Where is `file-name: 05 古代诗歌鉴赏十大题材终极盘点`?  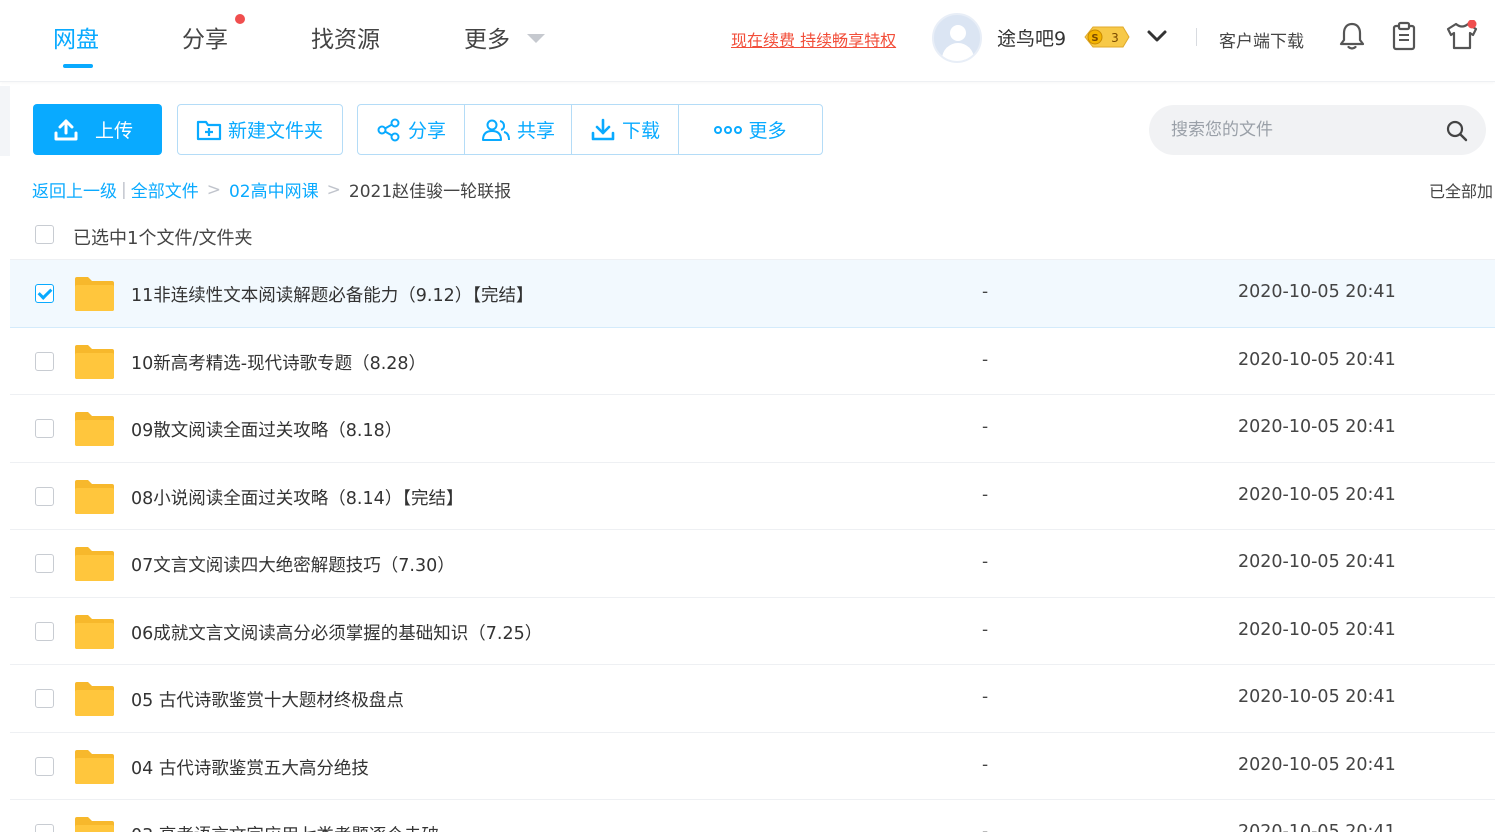
file-name: 05 古代诗歌鉴赏十大题材终极盘点 is located at coordinates (267, 699).